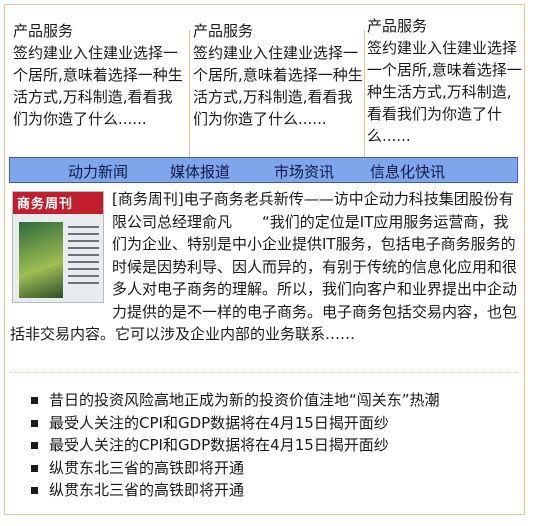  I want to click on cover-text-lines, so click(83, 256).